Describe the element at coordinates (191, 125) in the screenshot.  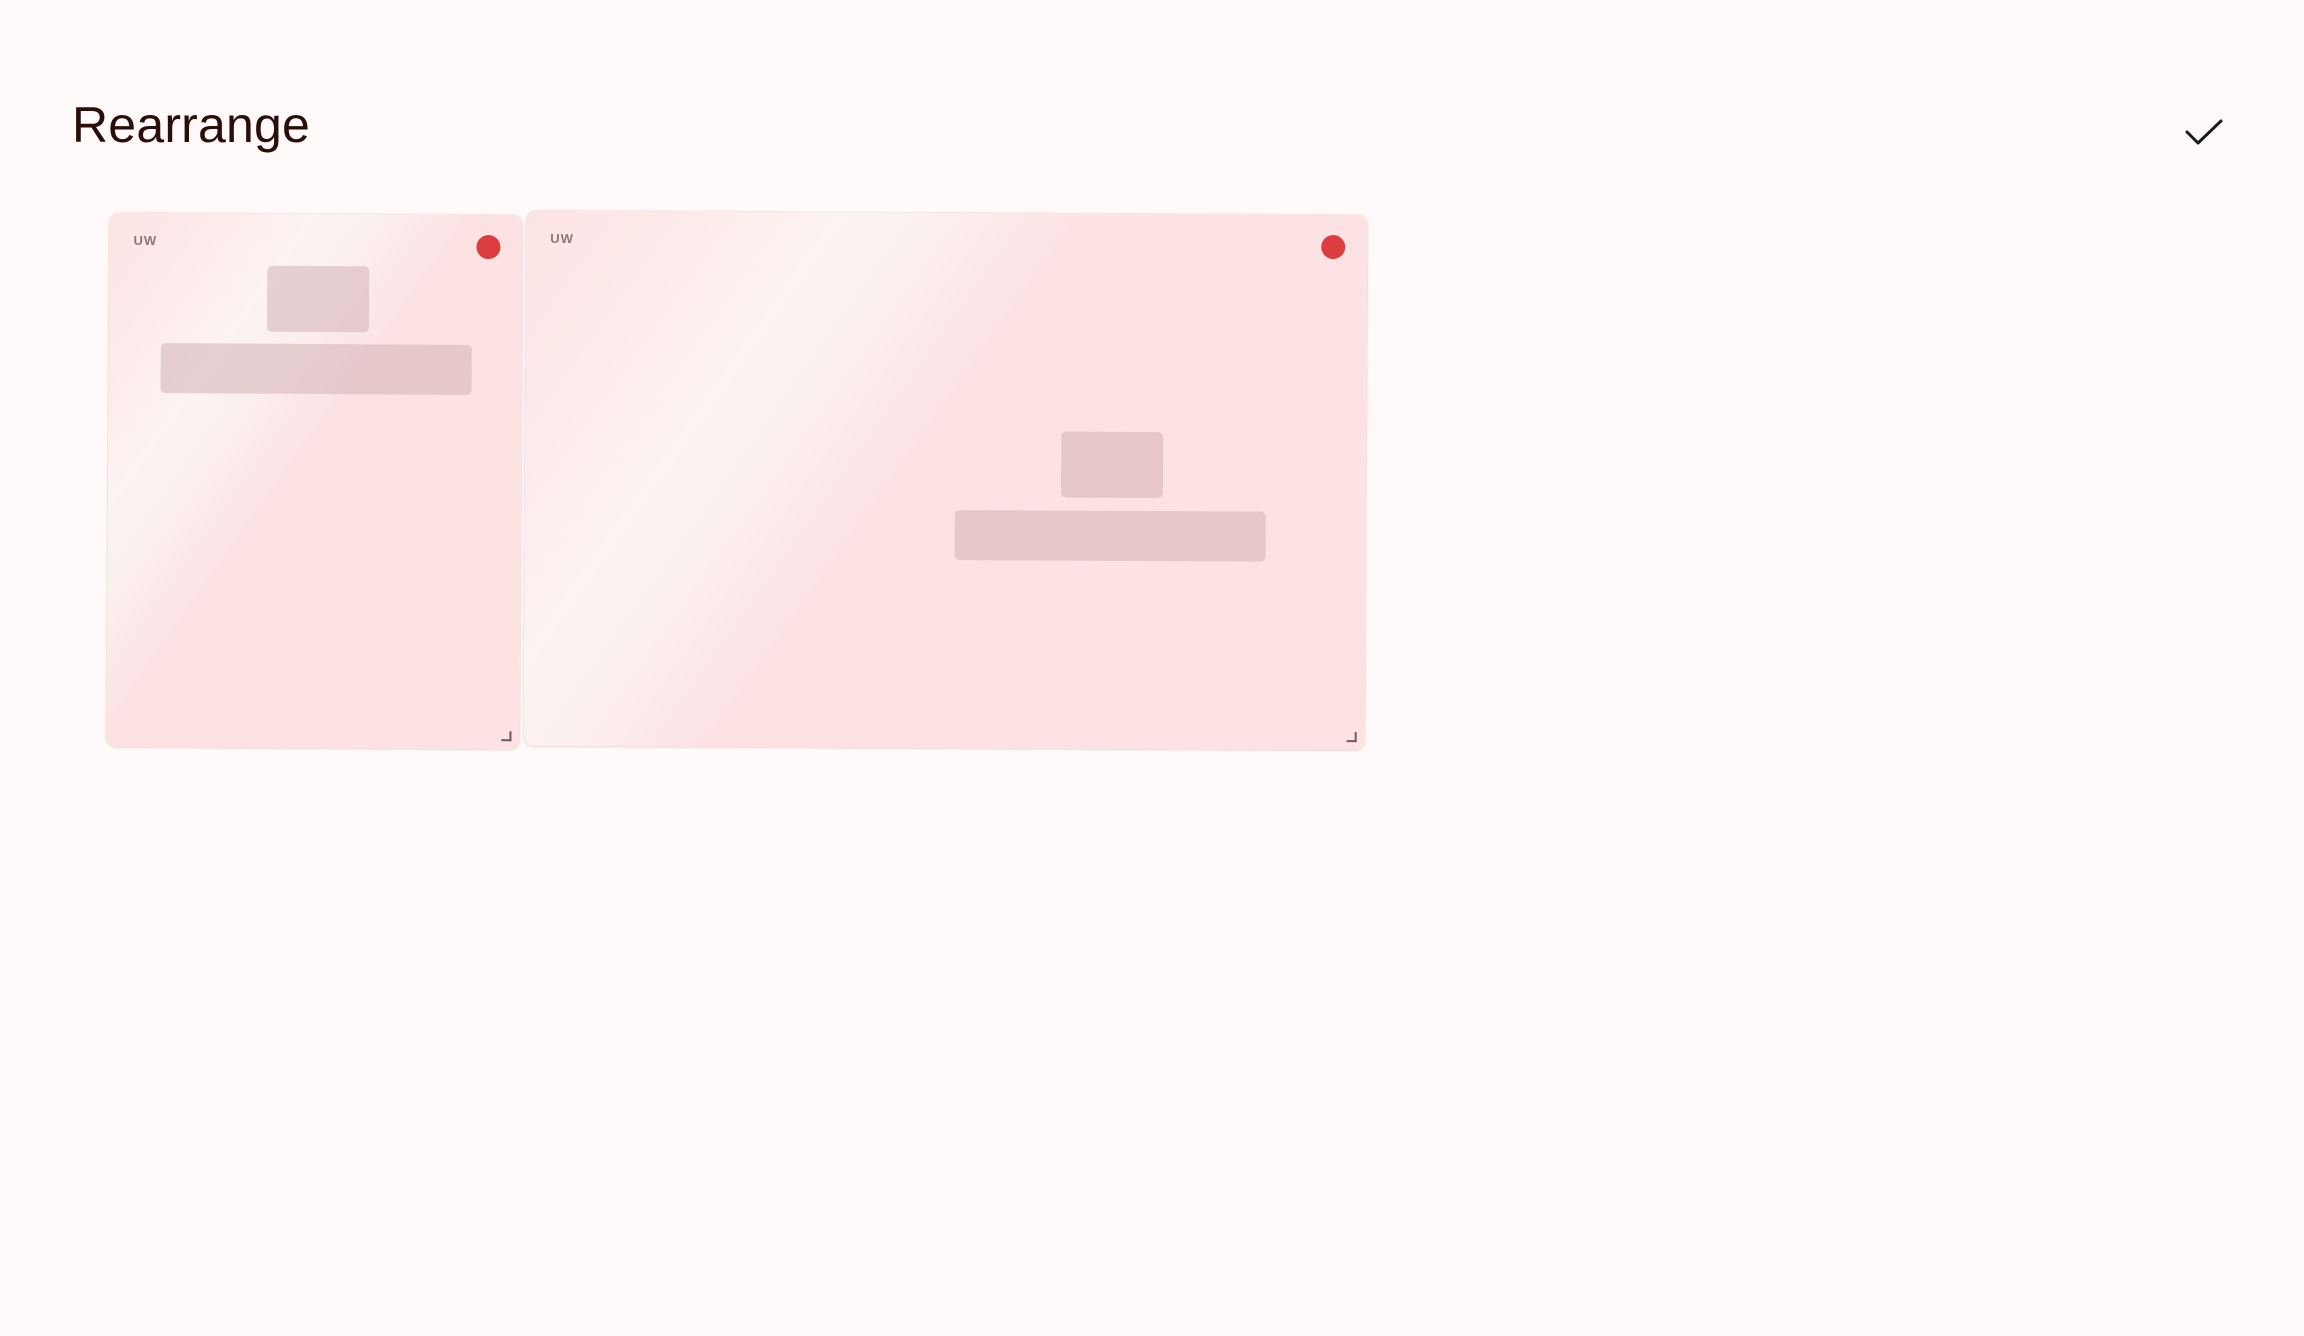
I see `page-title: Rearrange` at that location.